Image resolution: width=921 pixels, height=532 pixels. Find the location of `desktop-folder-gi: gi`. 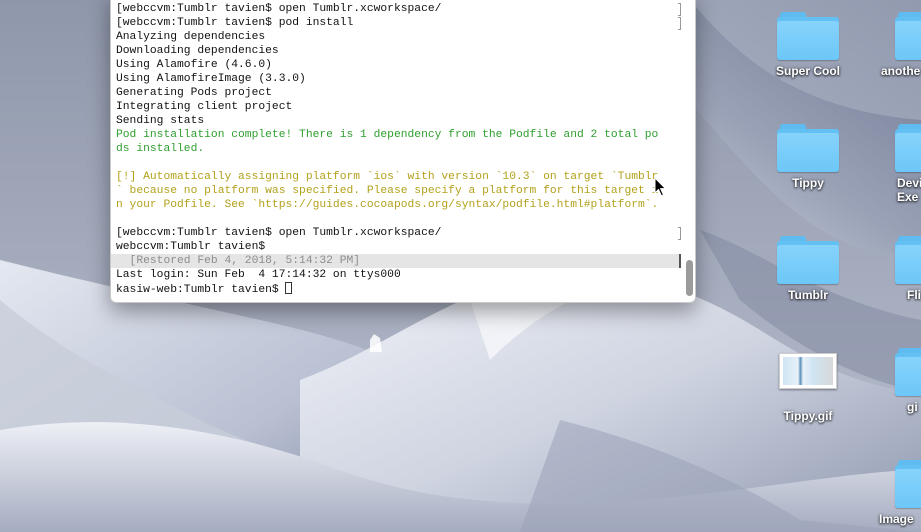

desktop-folder-gi: gi is located at coordinates (896, 380).